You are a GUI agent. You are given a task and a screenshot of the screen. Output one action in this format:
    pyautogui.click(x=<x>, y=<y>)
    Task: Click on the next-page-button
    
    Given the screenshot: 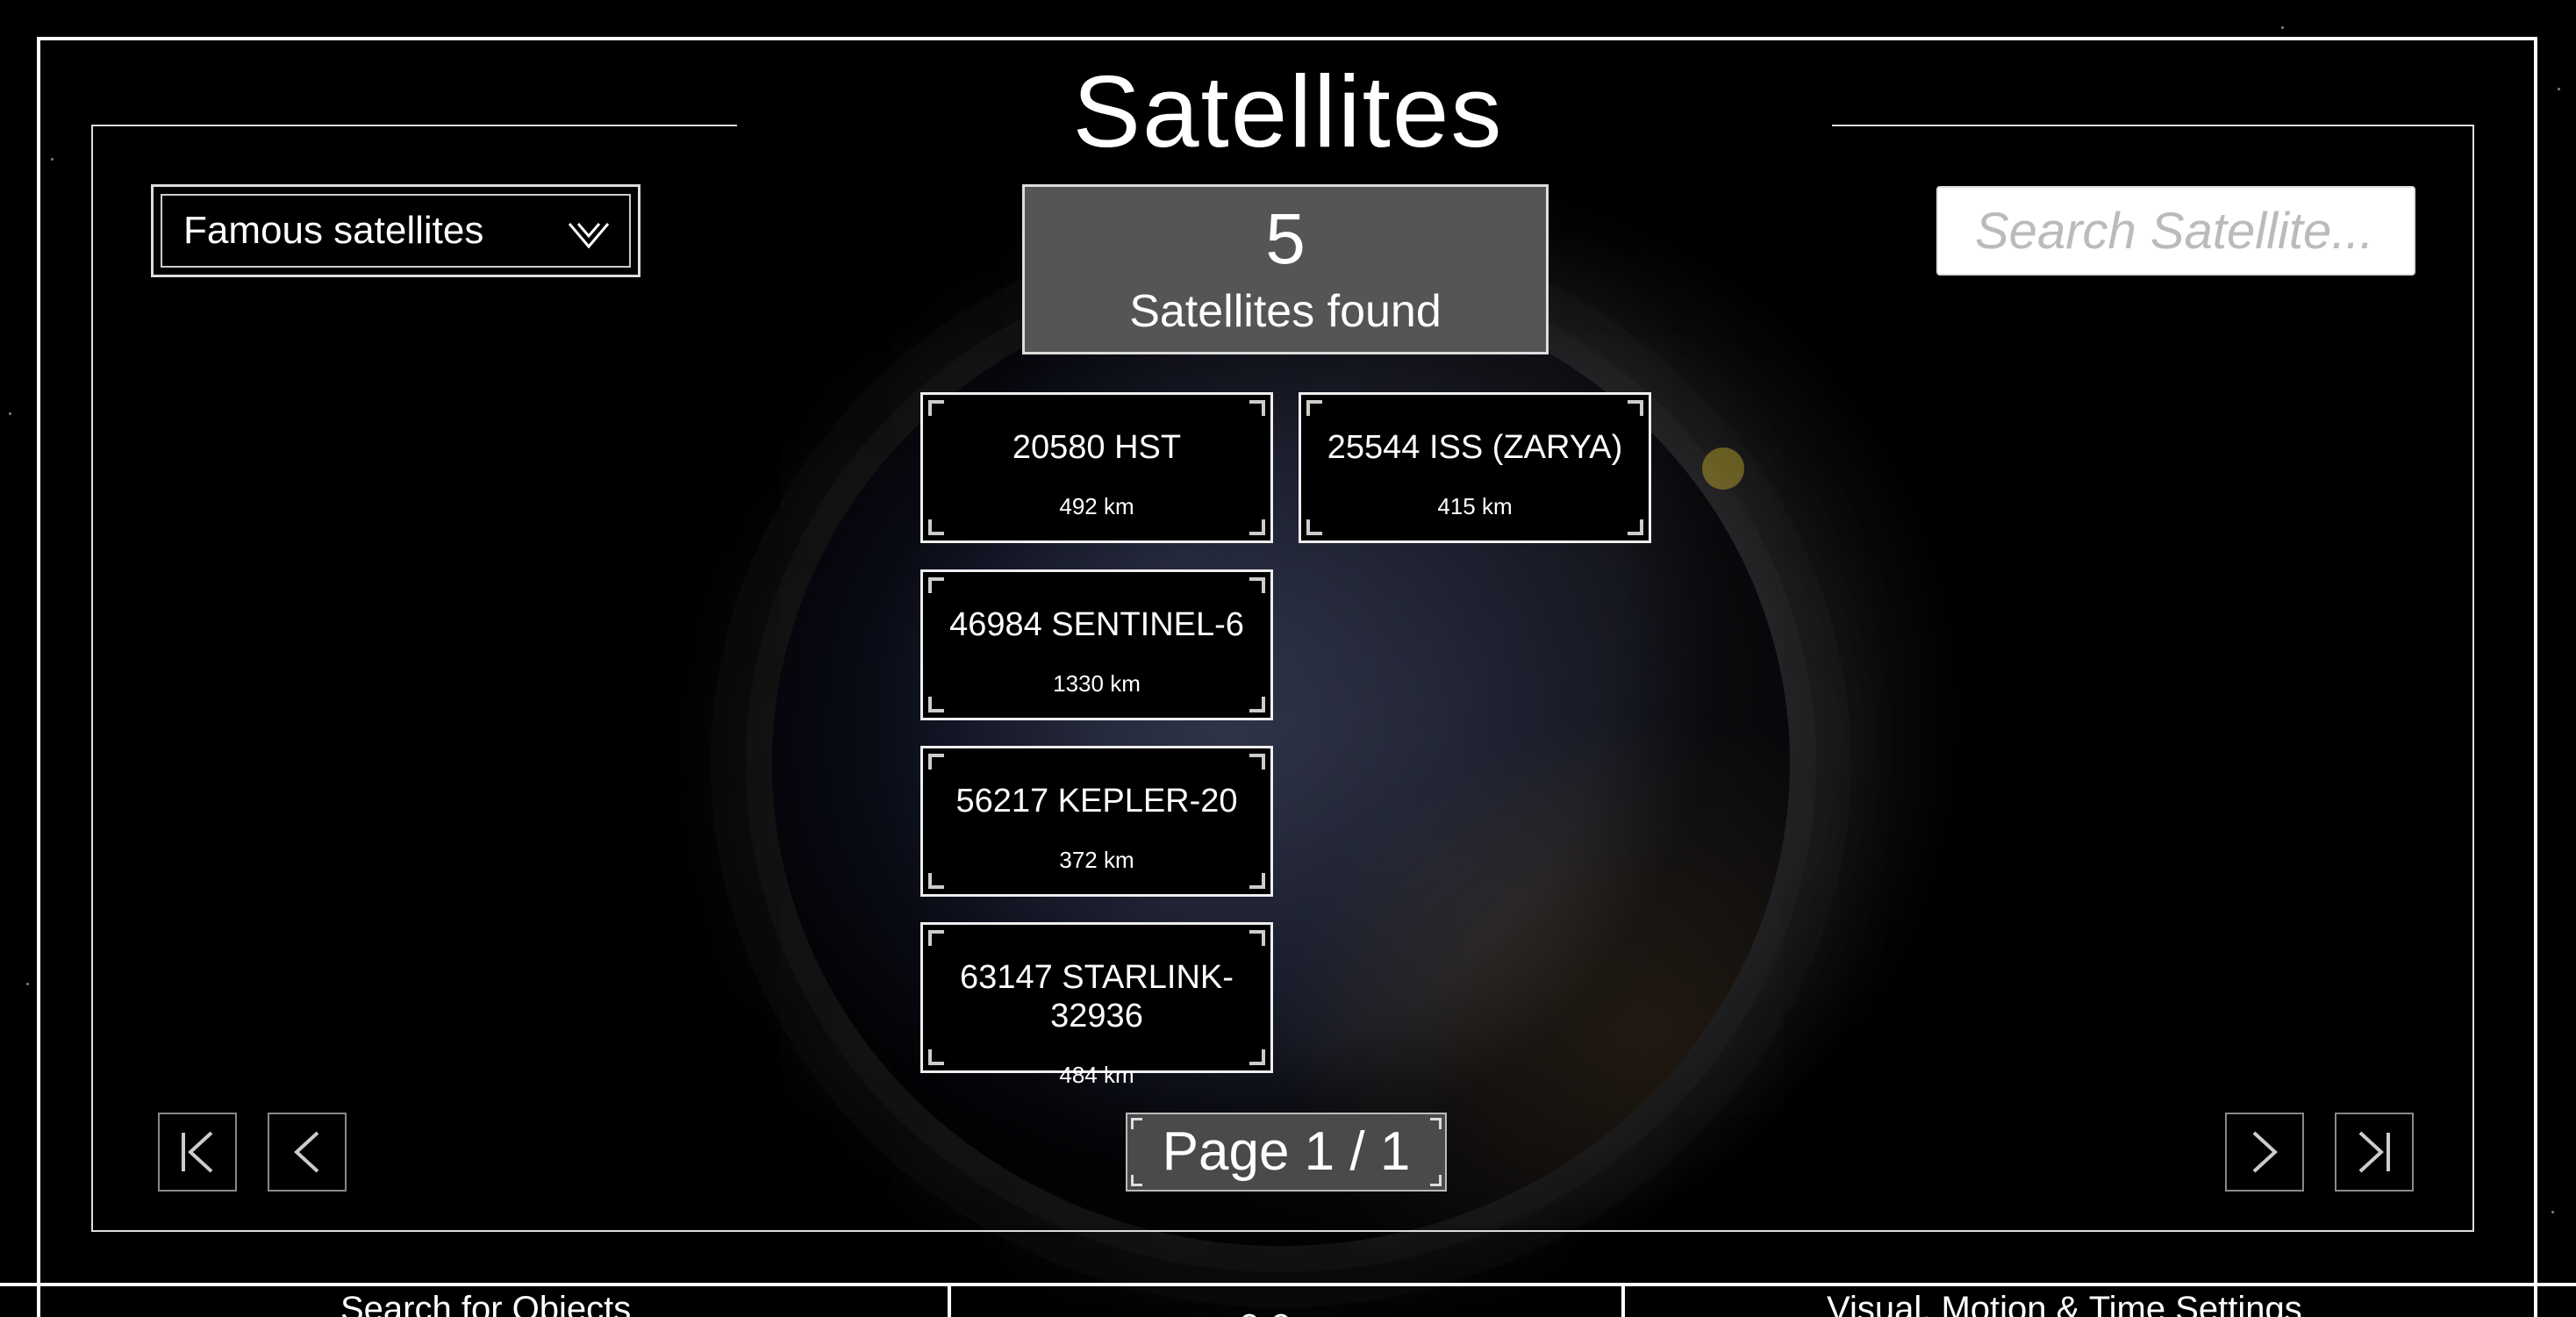 What is the action you would take?
    pyautogui.click(x=2264, y=1152)
    